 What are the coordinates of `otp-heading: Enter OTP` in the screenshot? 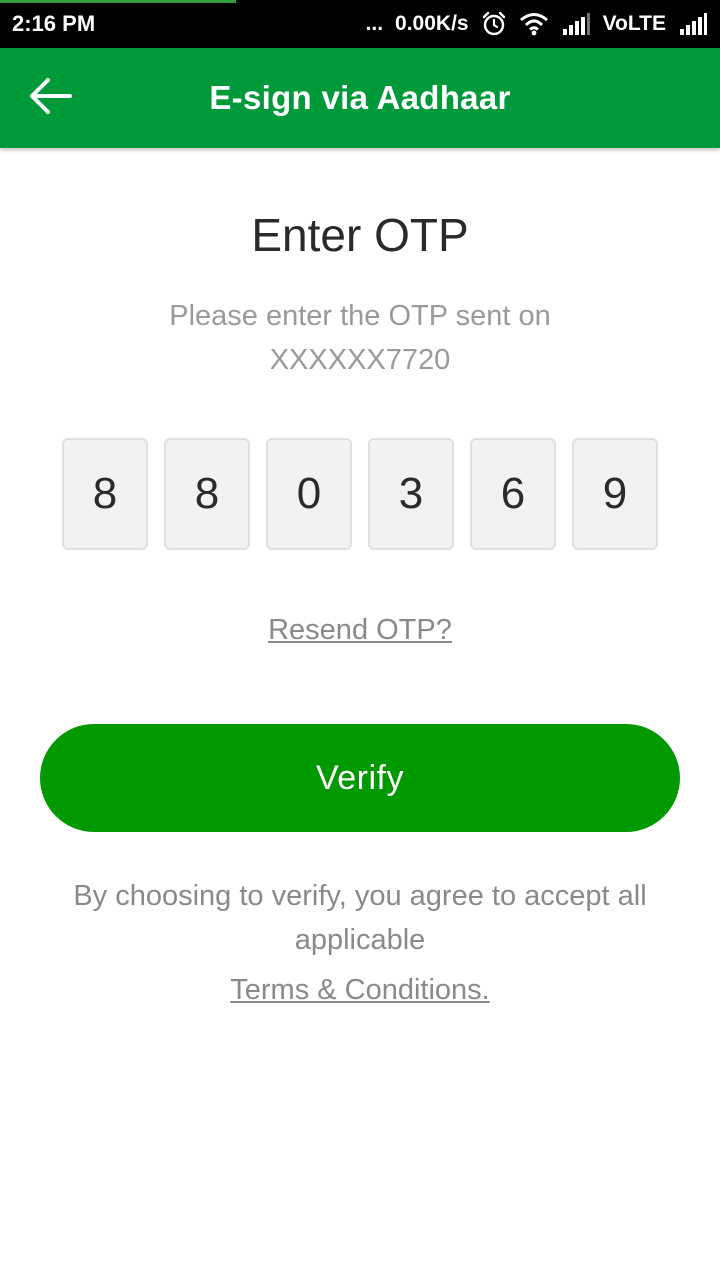 It's located at (360, 235).